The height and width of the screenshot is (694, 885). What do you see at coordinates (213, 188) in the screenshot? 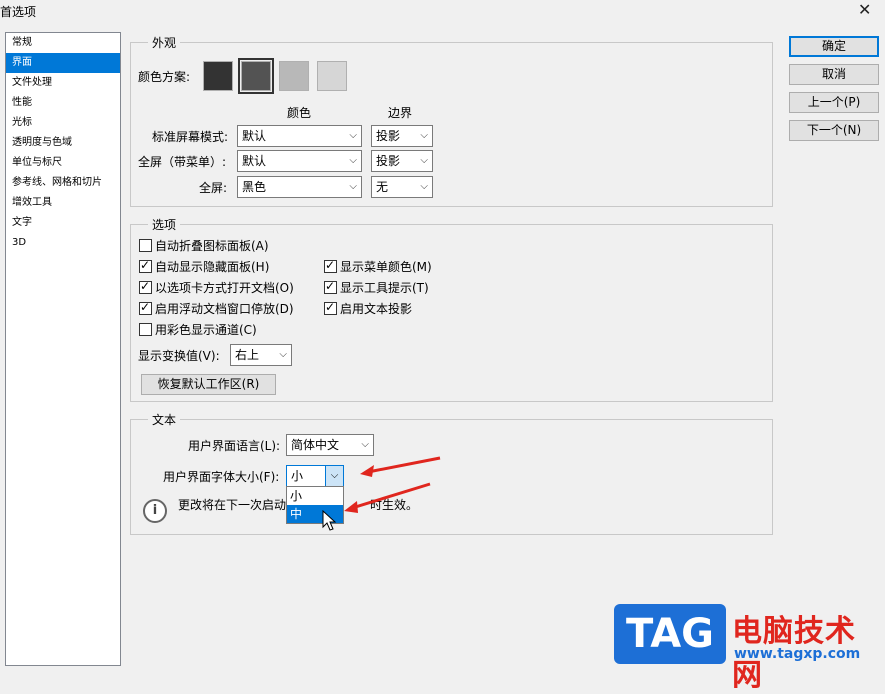
I see `fullscreen-label: 全屏:` at bounding box center [213, 188].